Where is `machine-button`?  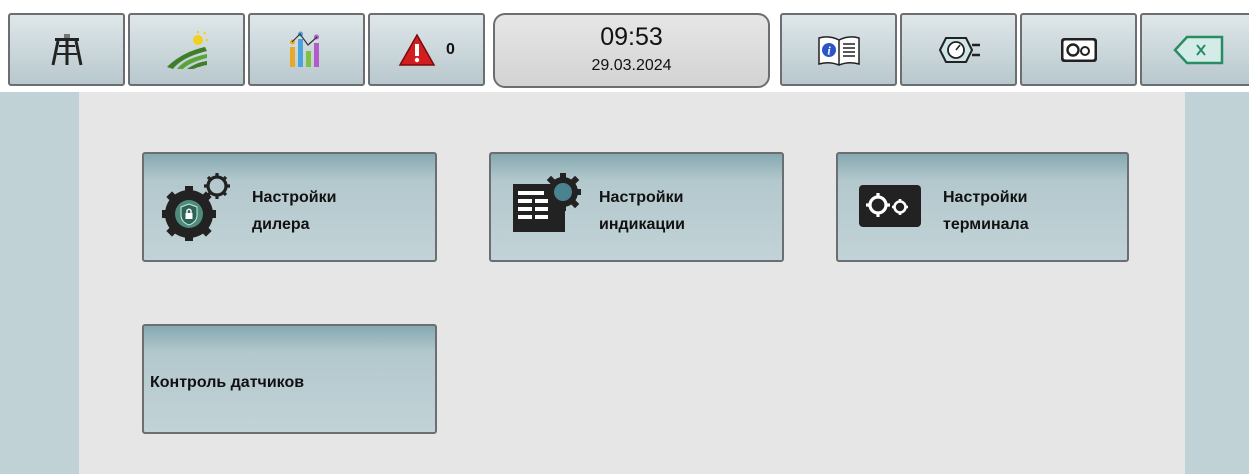
machine-button is located at coordinates (66, 49).